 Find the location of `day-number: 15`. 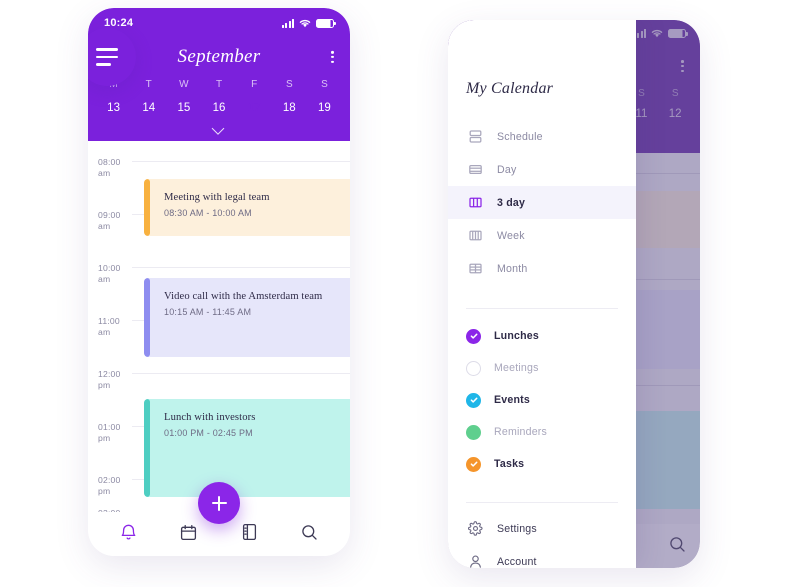

day-number: 15 is located at coordinates (184, 108).